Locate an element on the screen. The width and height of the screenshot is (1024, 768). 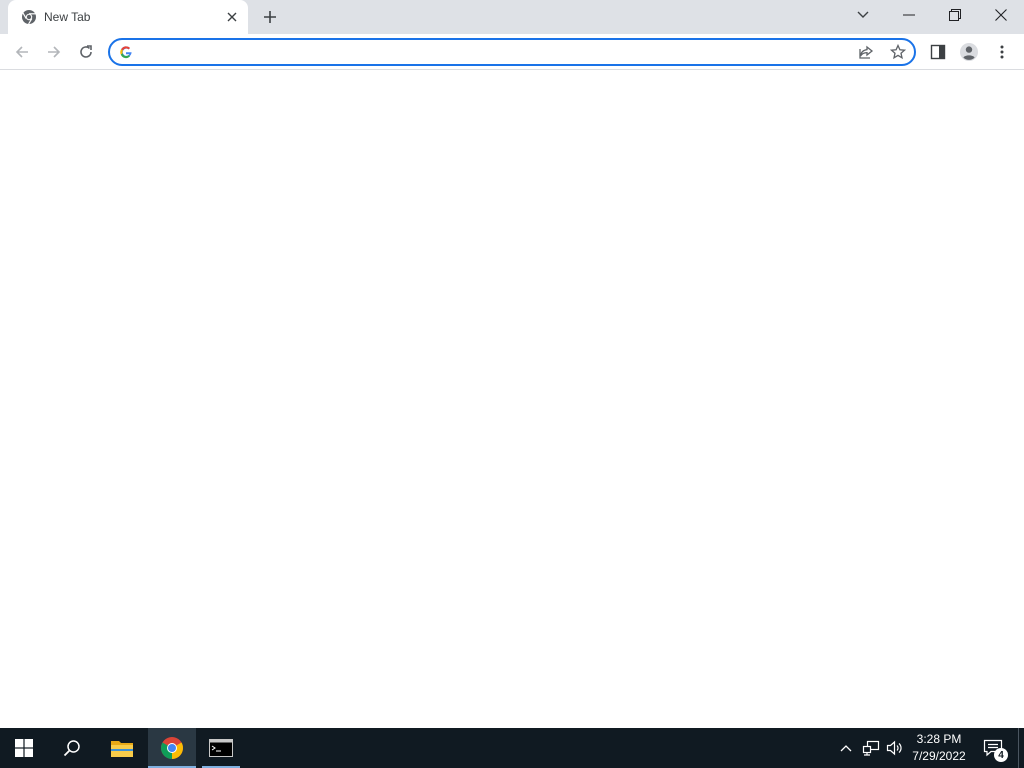
google-icon is located at coordinates (126, 52).